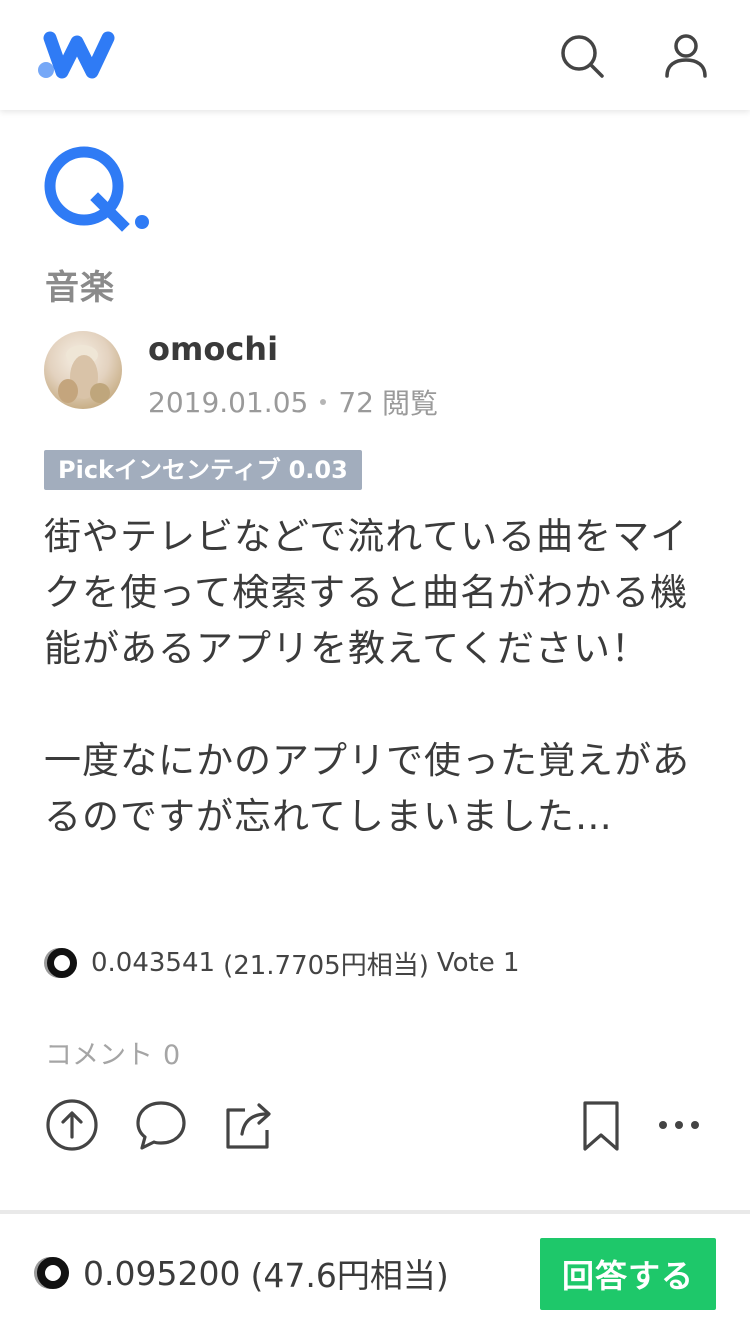  I want to click on post-date: 2019.01.05, so click(228, 402).